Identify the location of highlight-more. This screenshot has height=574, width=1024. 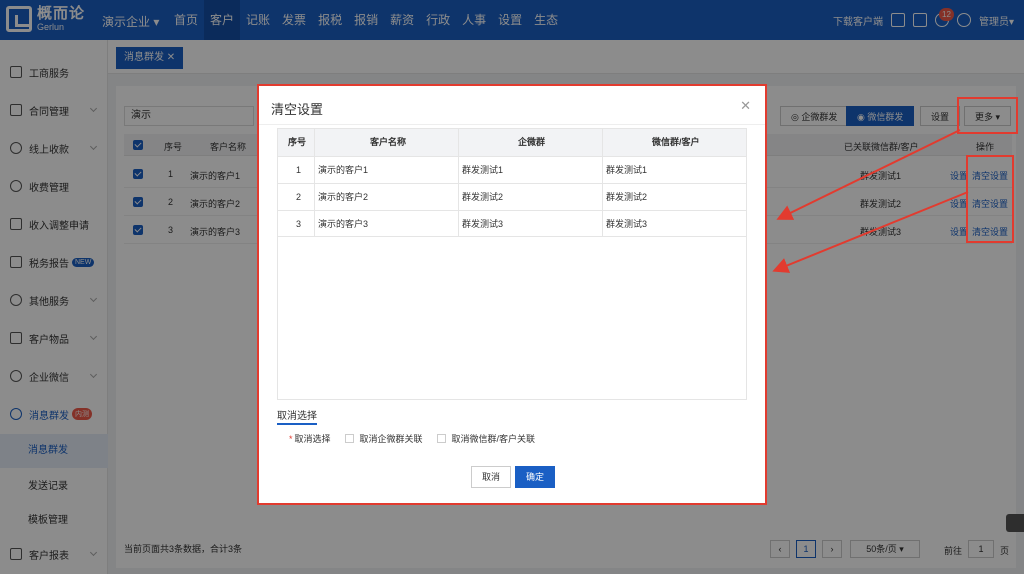
(987, 115).